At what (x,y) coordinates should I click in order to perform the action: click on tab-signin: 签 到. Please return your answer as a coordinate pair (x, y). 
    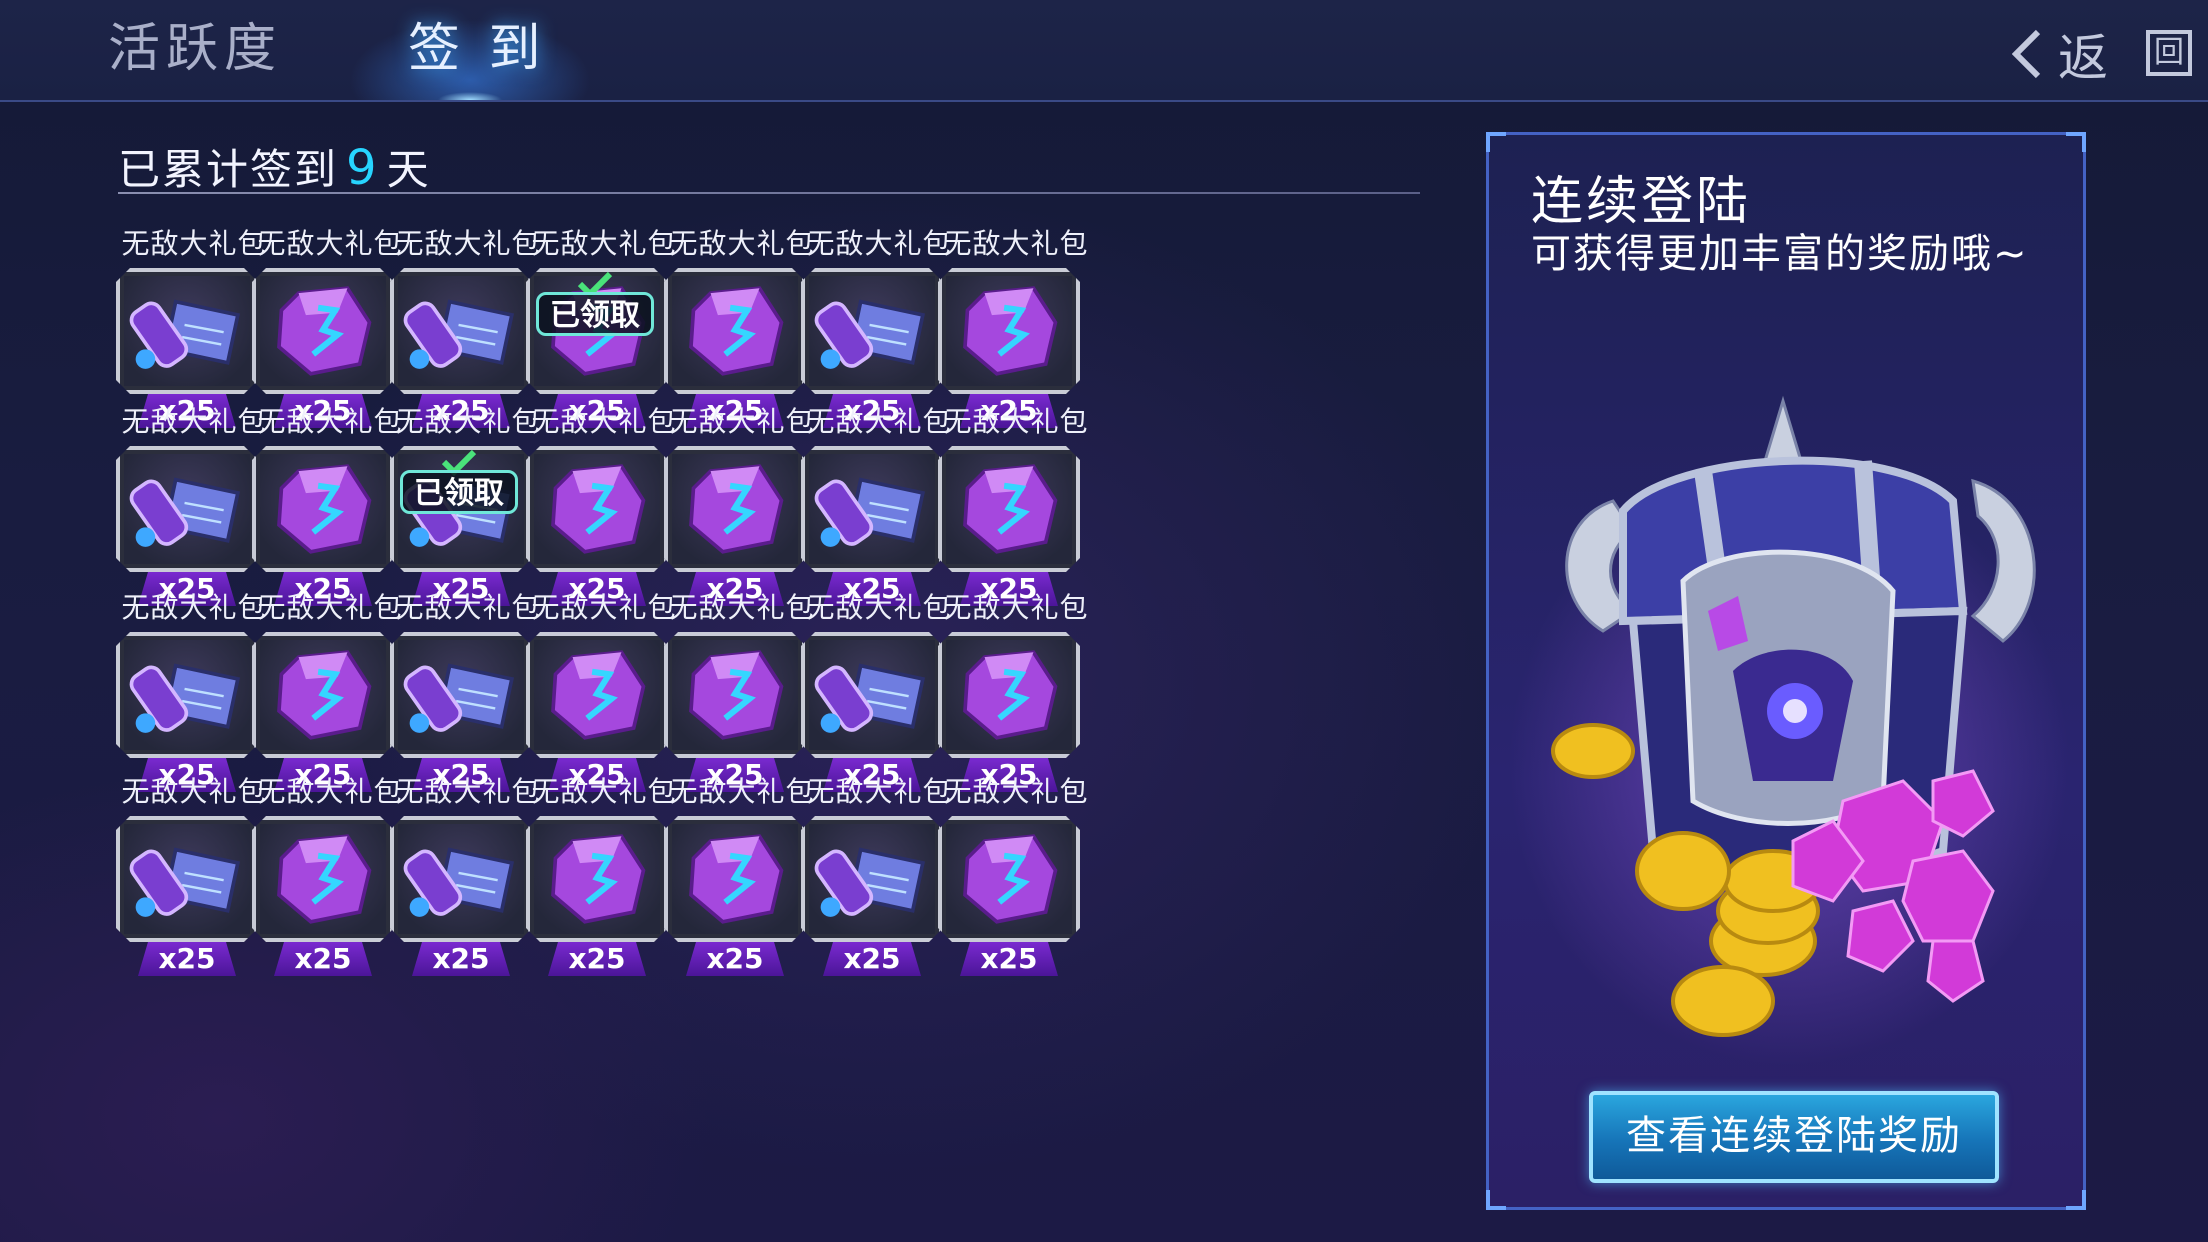
    Looking at the image, I should click on (477, 49).